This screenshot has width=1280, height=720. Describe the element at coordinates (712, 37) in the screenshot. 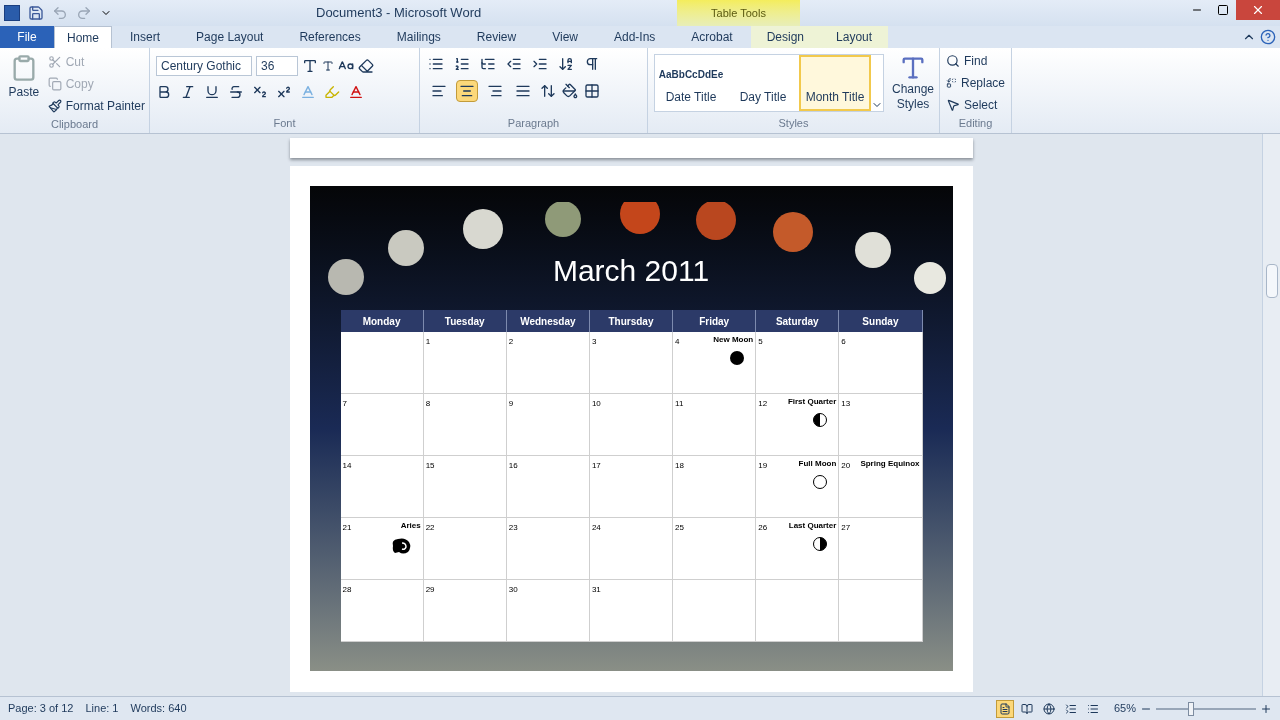

I see `ribbon-tab: Acrobat` at that location.